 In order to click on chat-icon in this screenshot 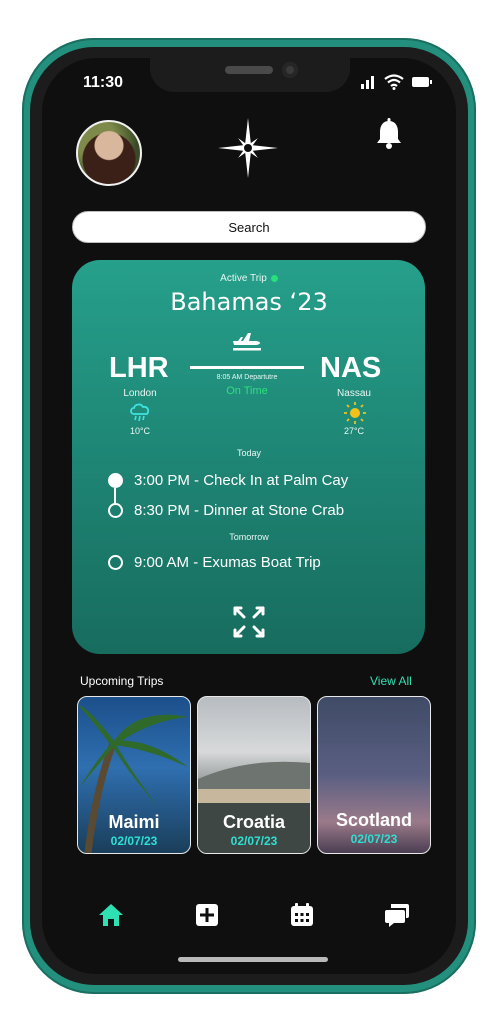, I will do `click(397, 915)`.